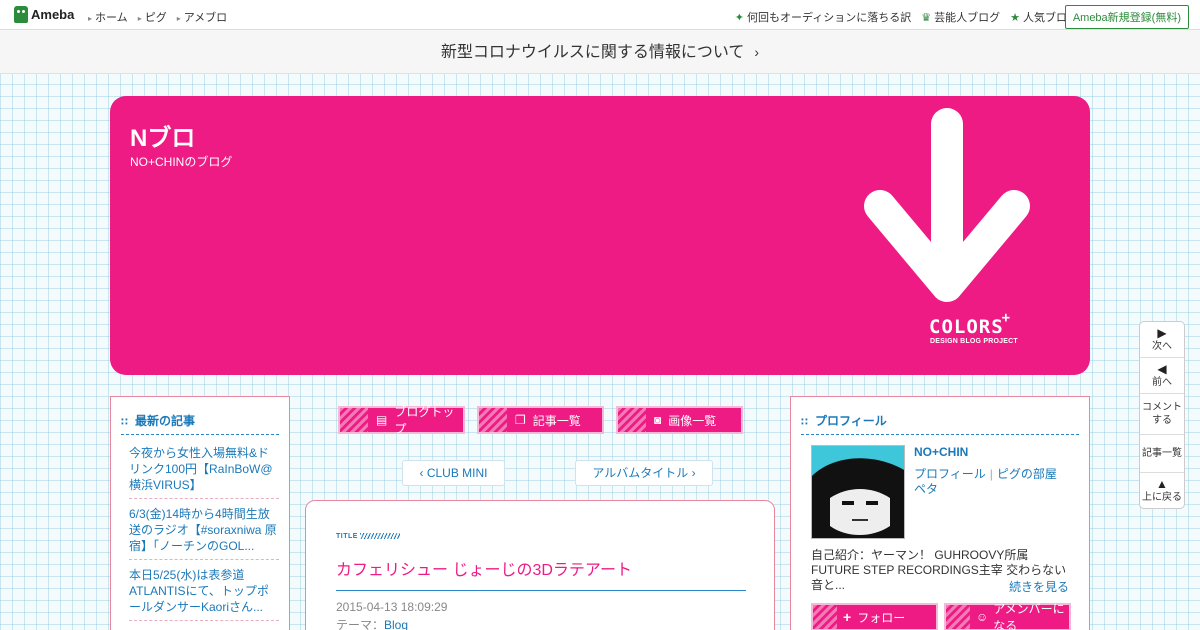 This screenshot has height=630, width=1200. Describe the element at coordinates (847, 617) in the screenshot. I see `plus-icon: +` at that location.